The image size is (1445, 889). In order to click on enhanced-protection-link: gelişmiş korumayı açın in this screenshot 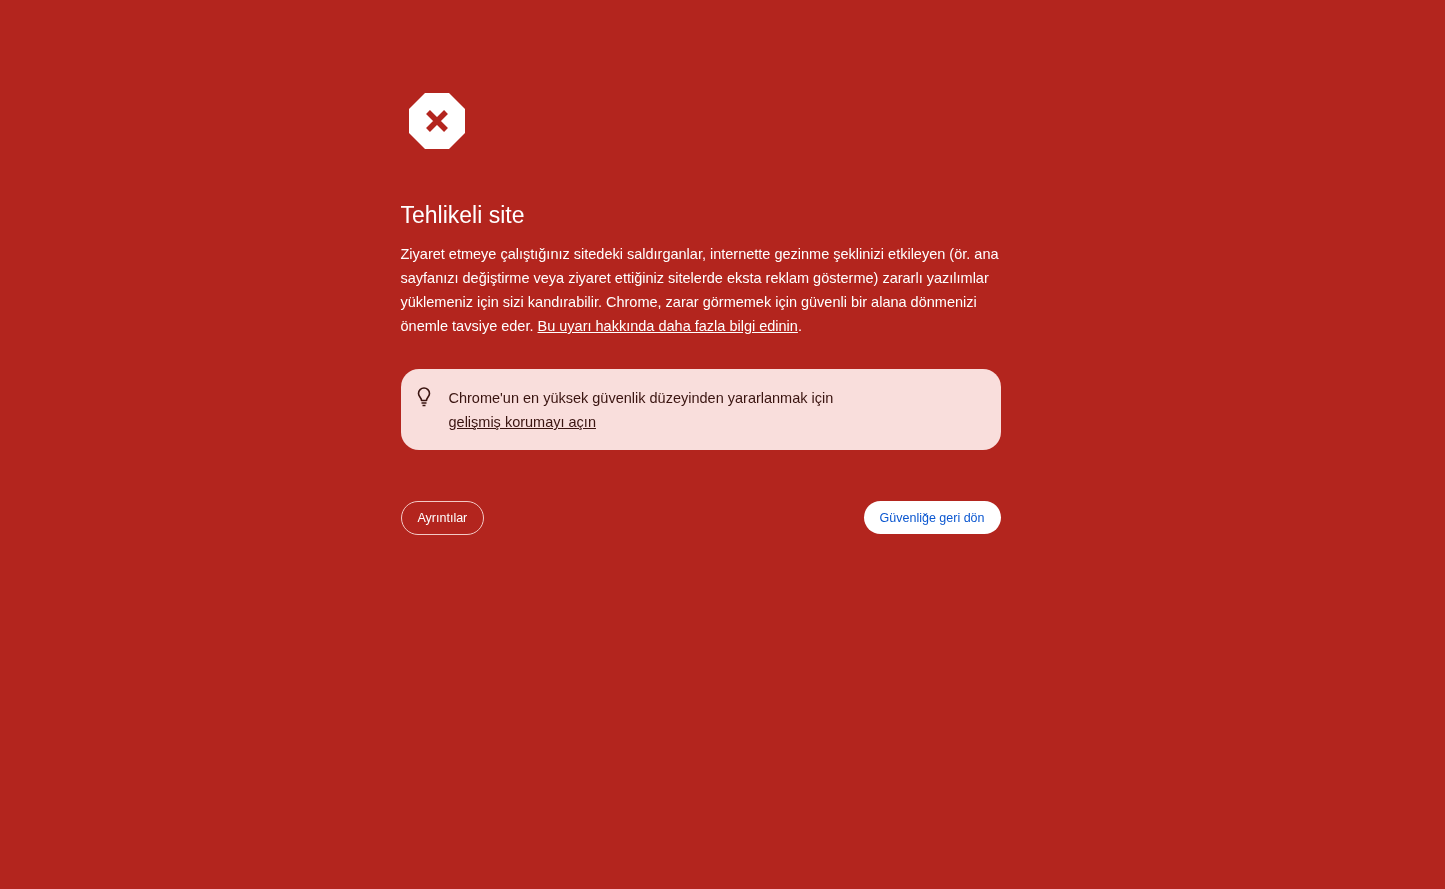, I will do `click(522, 422)`.